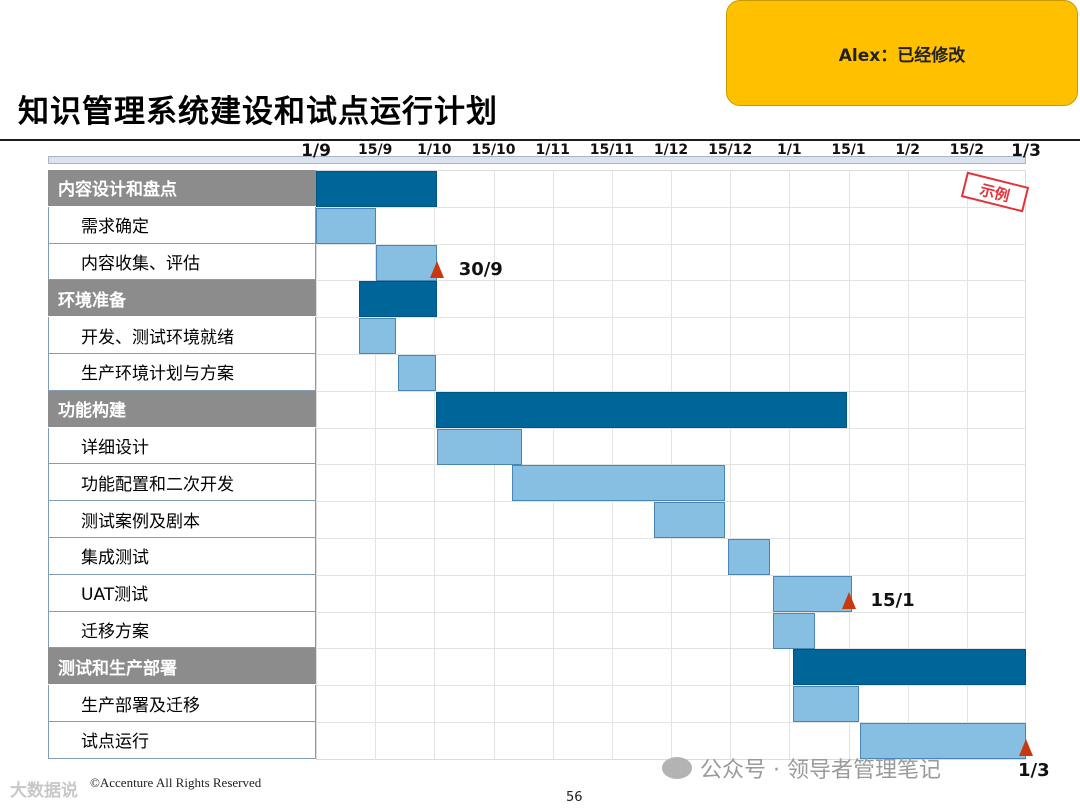 The height and width of the screenshot is (810, 1080). Describe the element at coordinates (677, 768) in the screenshot. I see `wechat-icon` at that location.